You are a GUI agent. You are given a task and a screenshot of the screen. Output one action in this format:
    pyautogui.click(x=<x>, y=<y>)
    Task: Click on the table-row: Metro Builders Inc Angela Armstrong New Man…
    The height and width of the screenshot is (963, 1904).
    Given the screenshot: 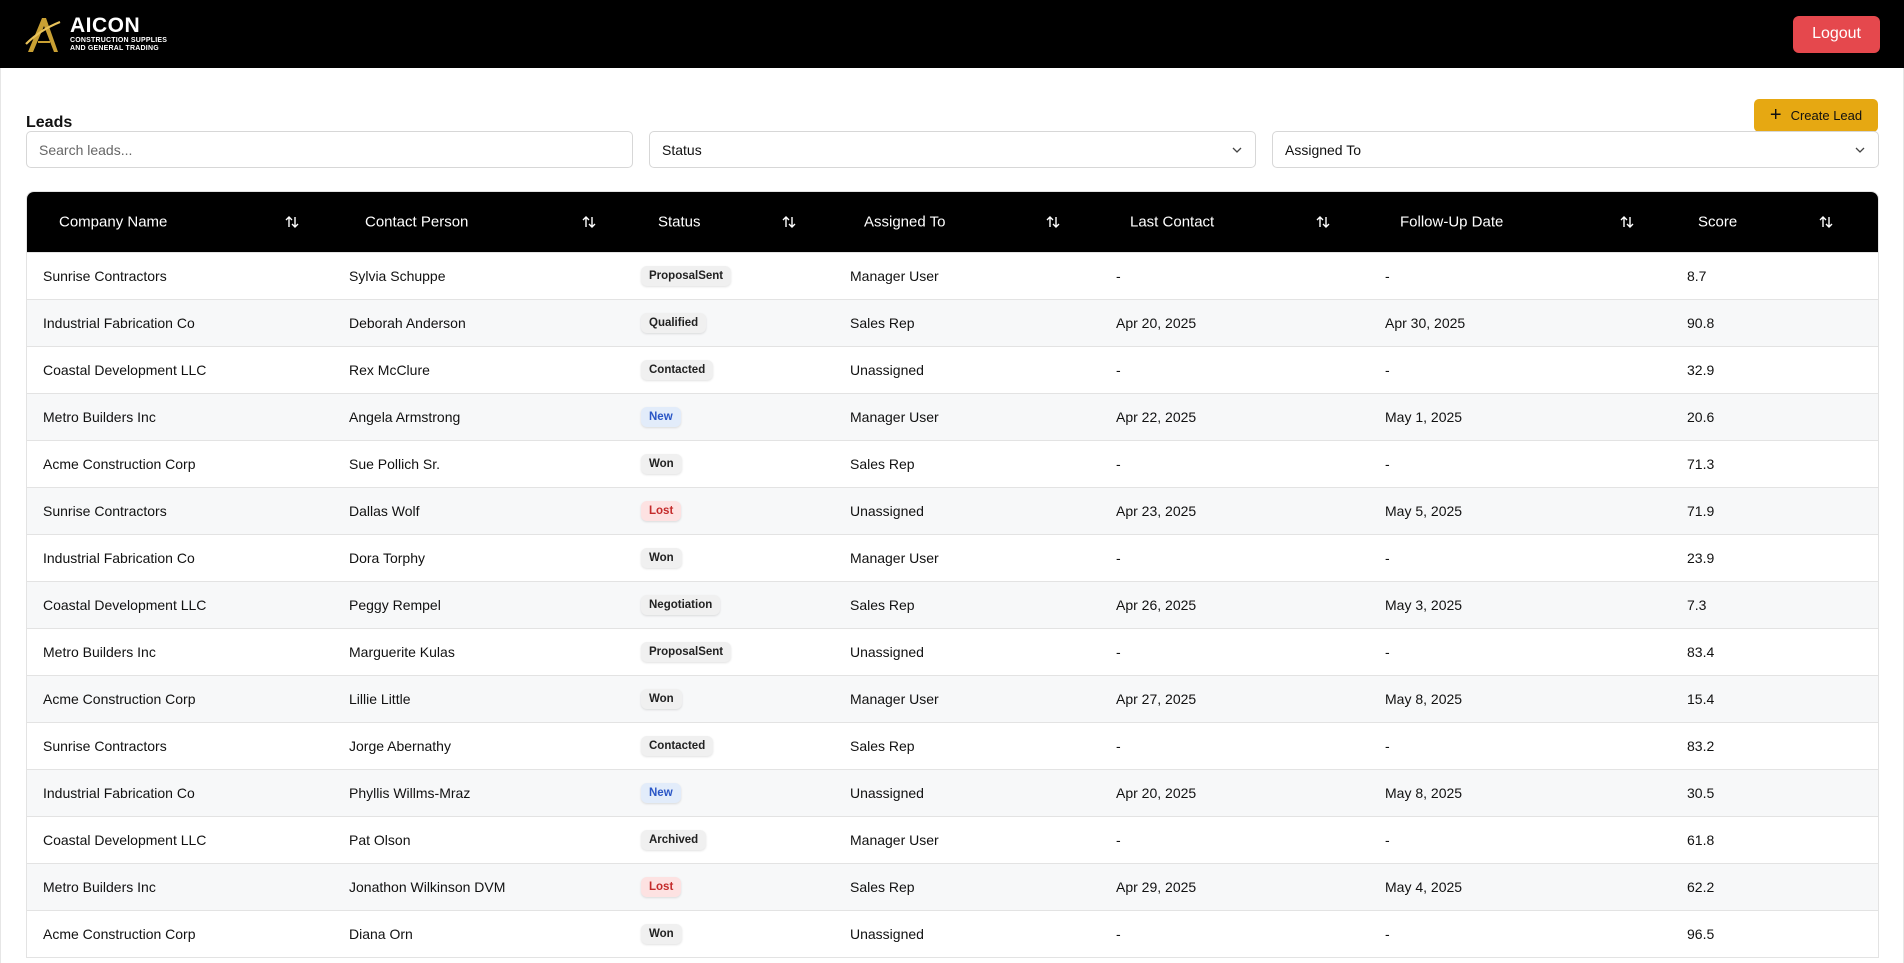 What is the action you would take?
    pyautogui.click(x=952, y=416)
    